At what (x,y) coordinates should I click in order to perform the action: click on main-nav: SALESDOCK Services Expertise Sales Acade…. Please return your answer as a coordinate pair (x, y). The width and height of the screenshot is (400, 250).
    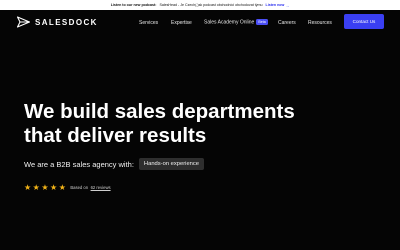
    Looking at the image, I should click on (200, 22).